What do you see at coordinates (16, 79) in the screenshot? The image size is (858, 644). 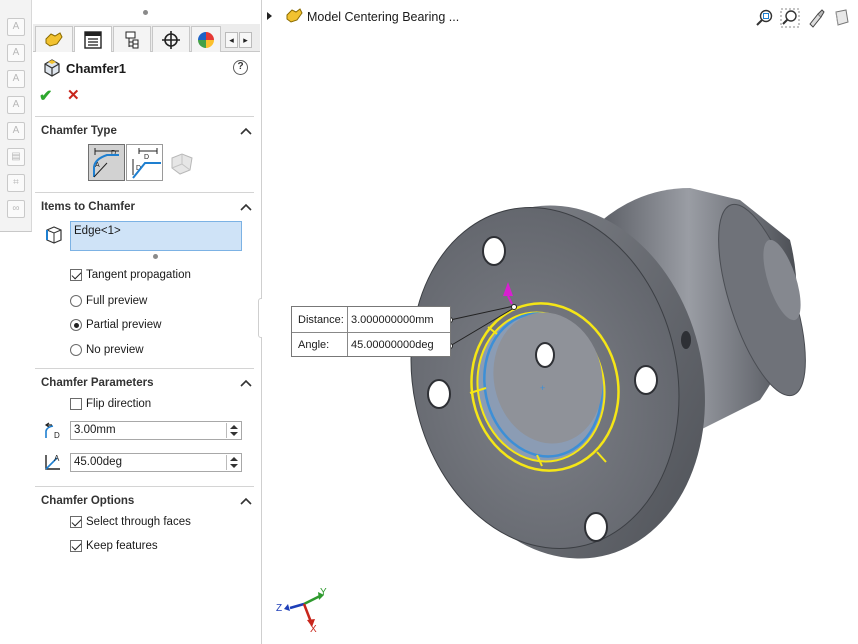 I see `text-check-icon: A` at bounding box center [16, 79].